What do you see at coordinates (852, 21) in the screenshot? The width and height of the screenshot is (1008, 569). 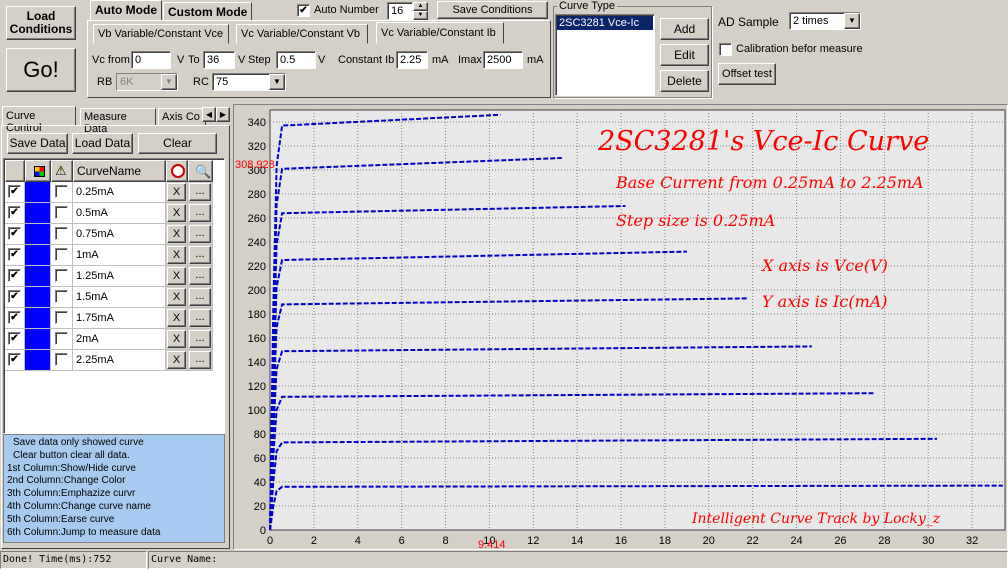 I see `ad-sample-dropdown-arrow-icon: ▼` at bounding box center [852, 21].